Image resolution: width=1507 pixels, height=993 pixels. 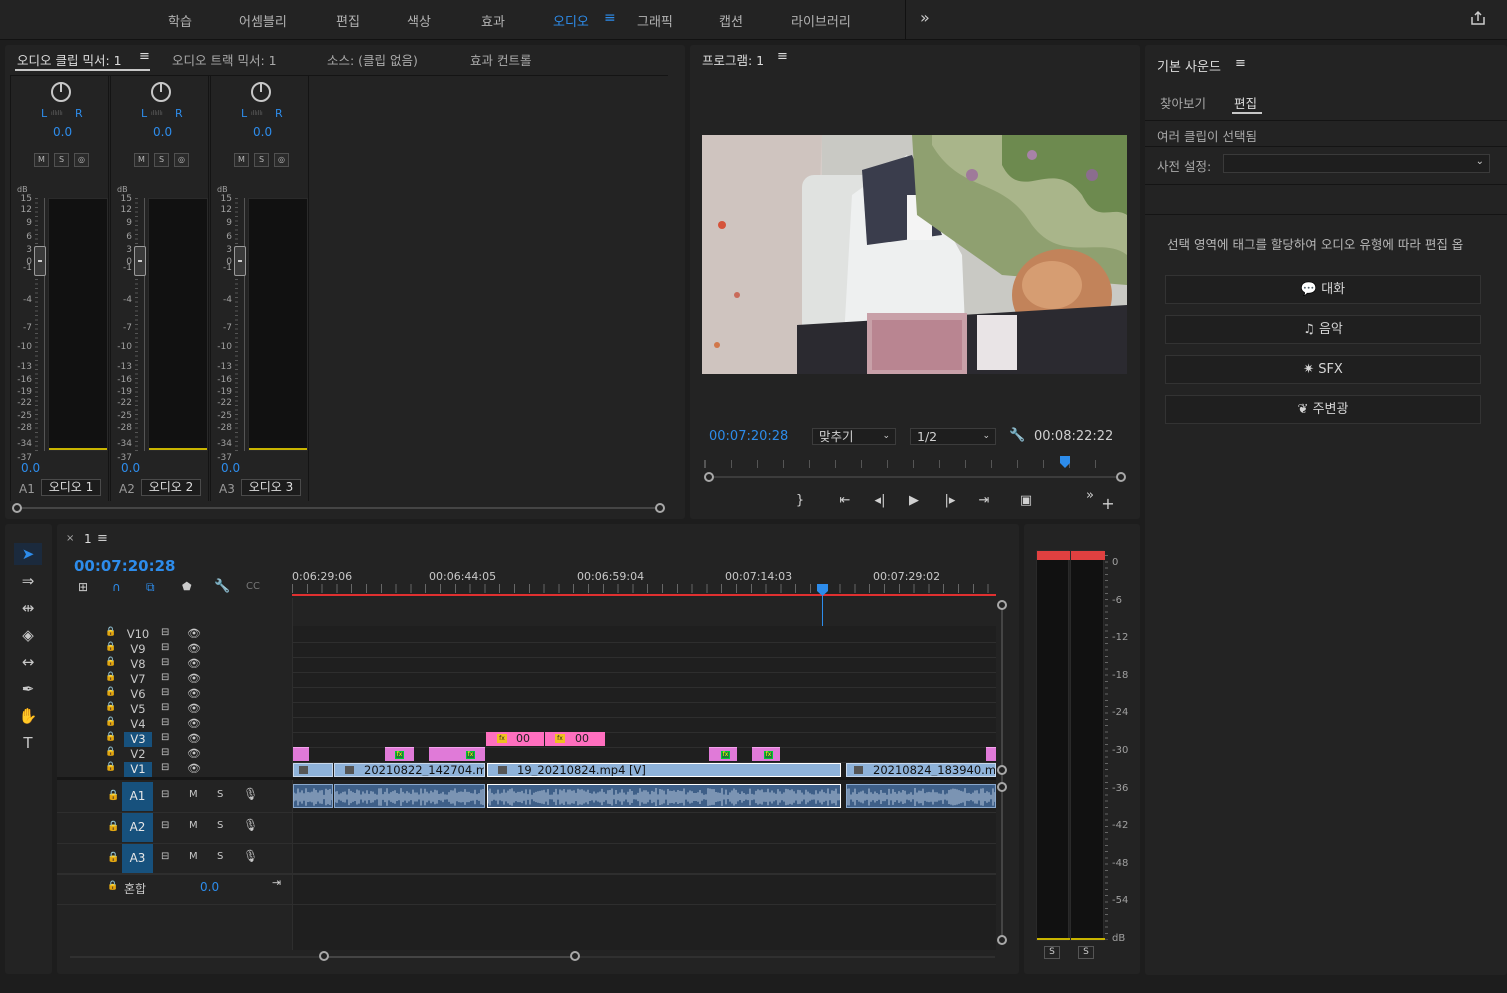 What do you see at coordinates (138, 649) in the screenshot?
I see `track-target-v9: V9` at bounding box center [138, 649].